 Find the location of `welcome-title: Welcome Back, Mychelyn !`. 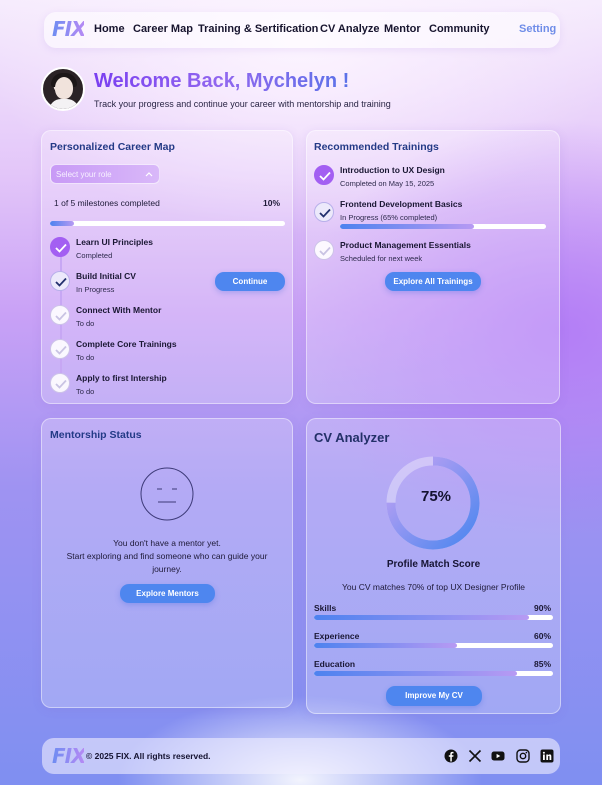

welcome-title: Welcome Back, Mychelyn ! is located at coordinates (222, 81).